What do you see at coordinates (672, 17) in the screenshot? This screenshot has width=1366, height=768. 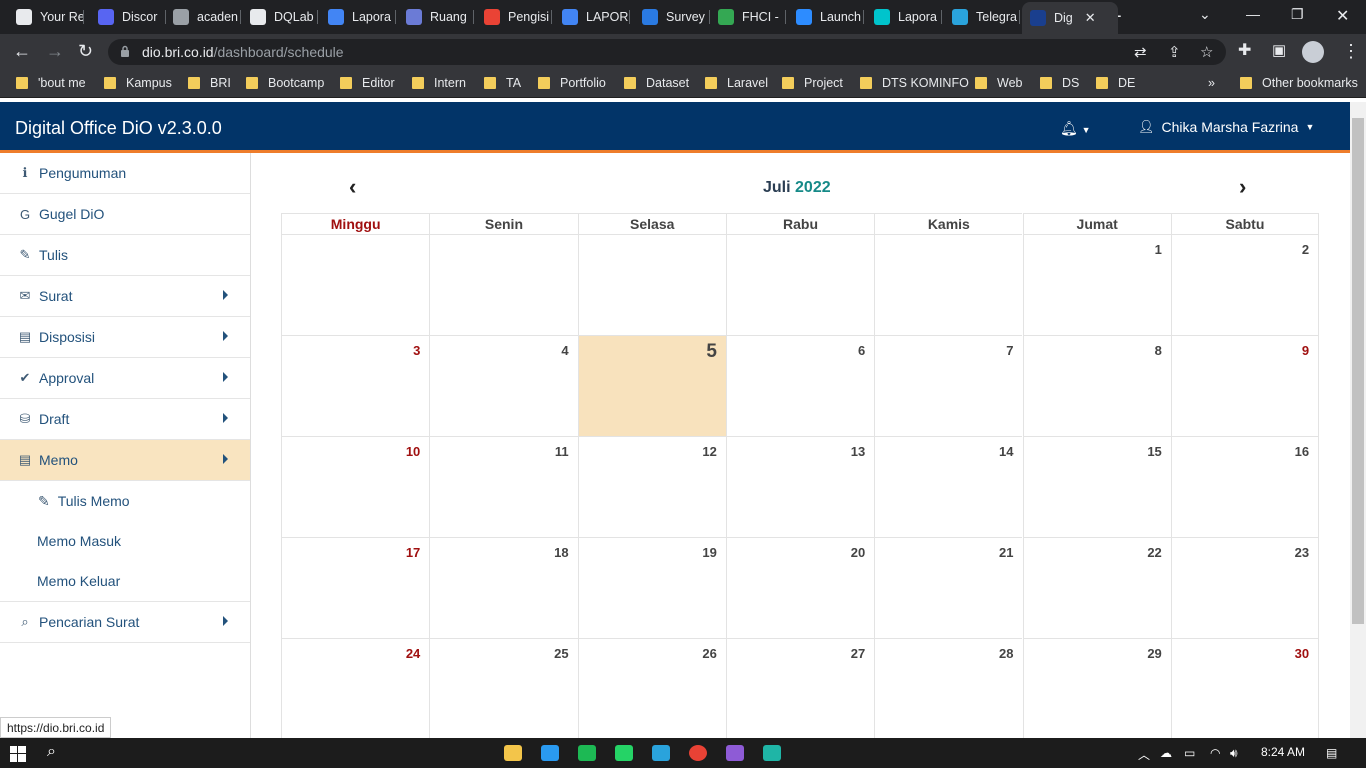 I see `browser-tab: Survey` at bounding box center [672, 17].